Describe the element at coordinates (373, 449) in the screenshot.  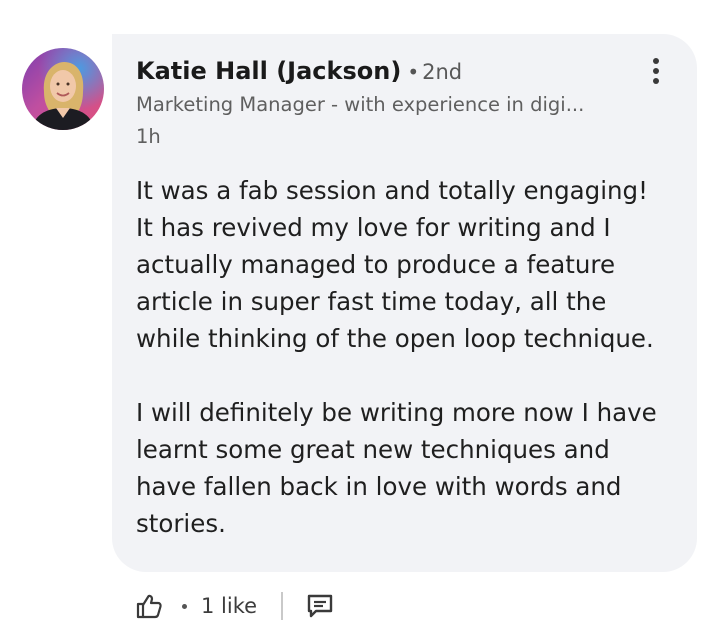
I see `comment-line: learnt some great new techniques and` at that location.